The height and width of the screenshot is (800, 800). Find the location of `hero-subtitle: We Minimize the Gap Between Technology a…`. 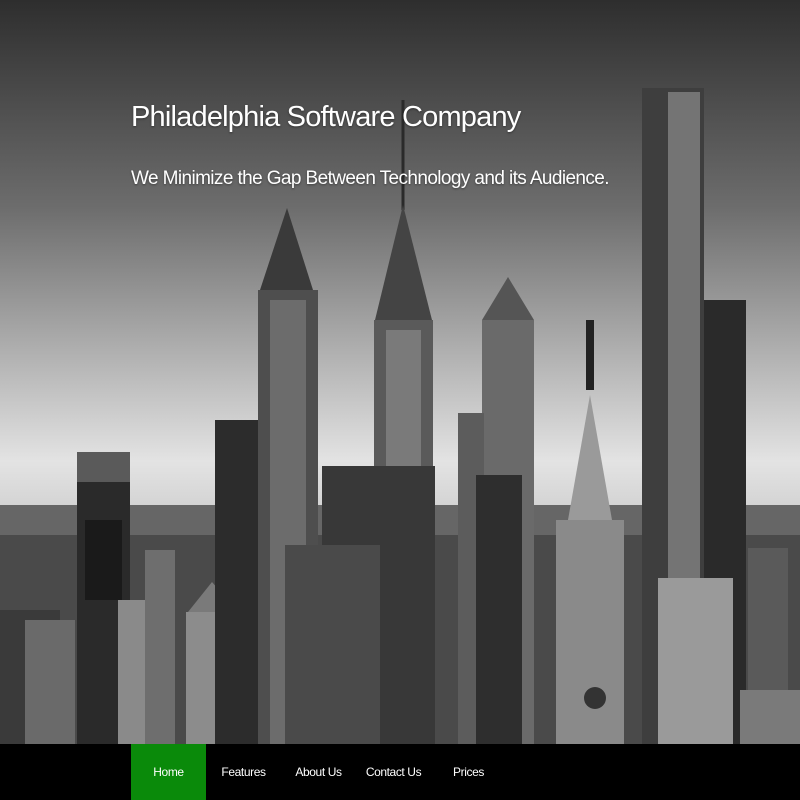

hero-subtitle: We Minimize the Gap Between Technology a… is located at coordinates (370, 178).